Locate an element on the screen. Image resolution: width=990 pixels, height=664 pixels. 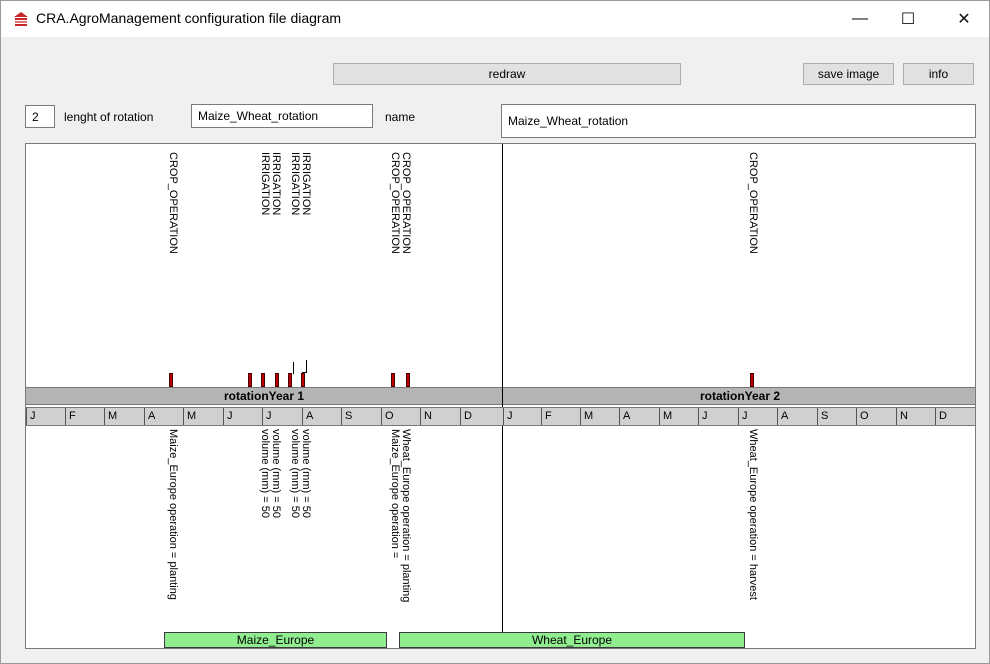
year-band-2: rotationYear 2 is located at coordinates (739, 396).